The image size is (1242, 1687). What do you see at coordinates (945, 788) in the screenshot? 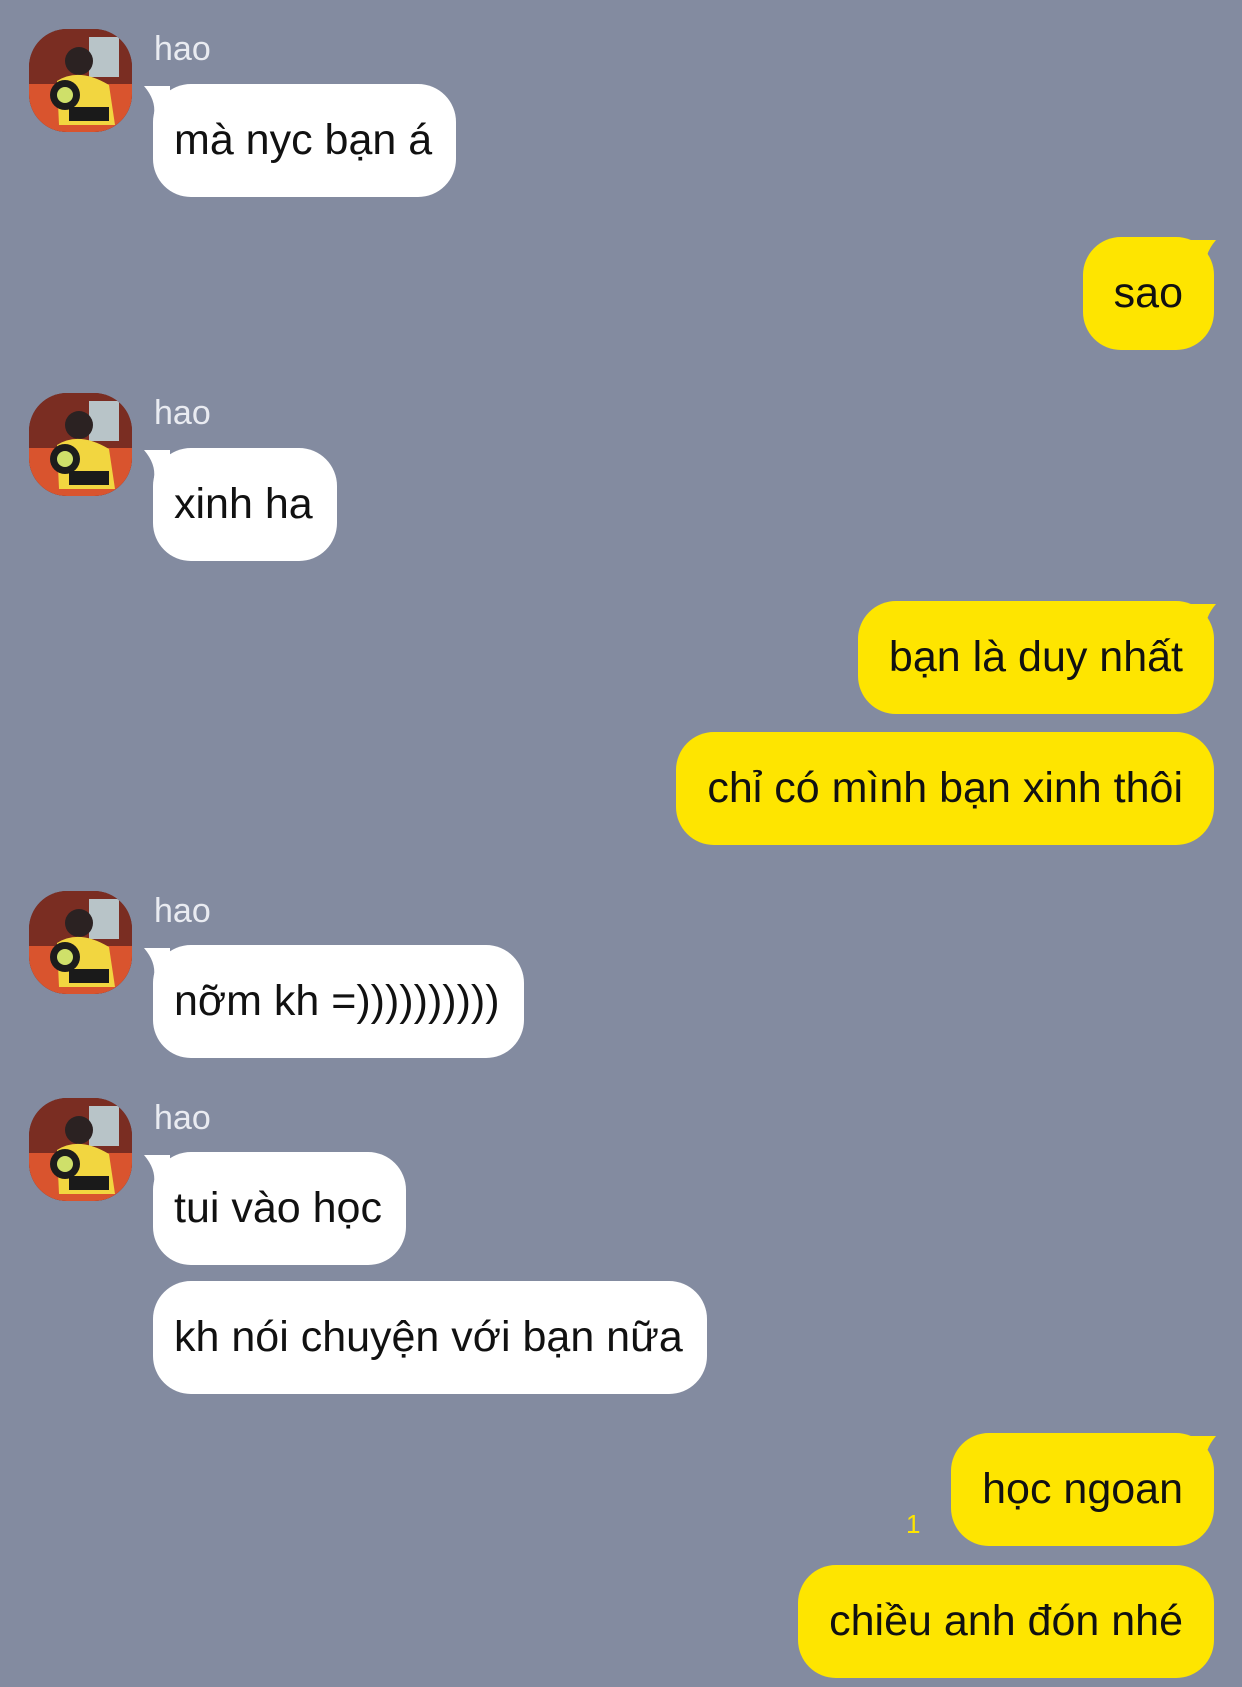
I see `outgoing-message-bubble: chỉ có mình bạn xinh thôi` at bounding box center [945, 788].